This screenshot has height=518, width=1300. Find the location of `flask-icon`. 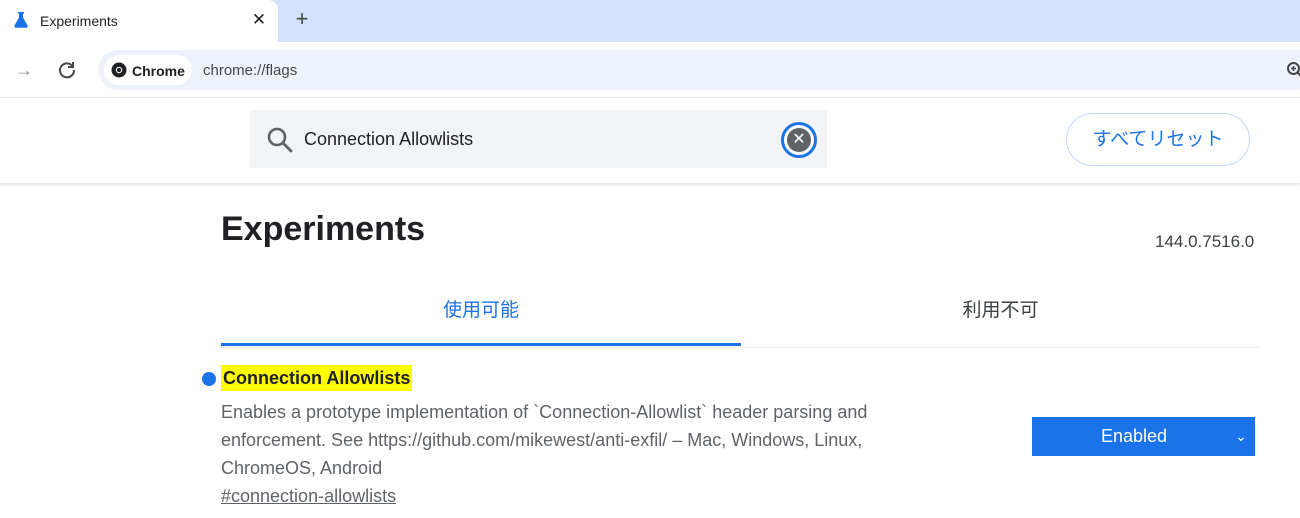

flask-icon is located at coordinates (21, 20).